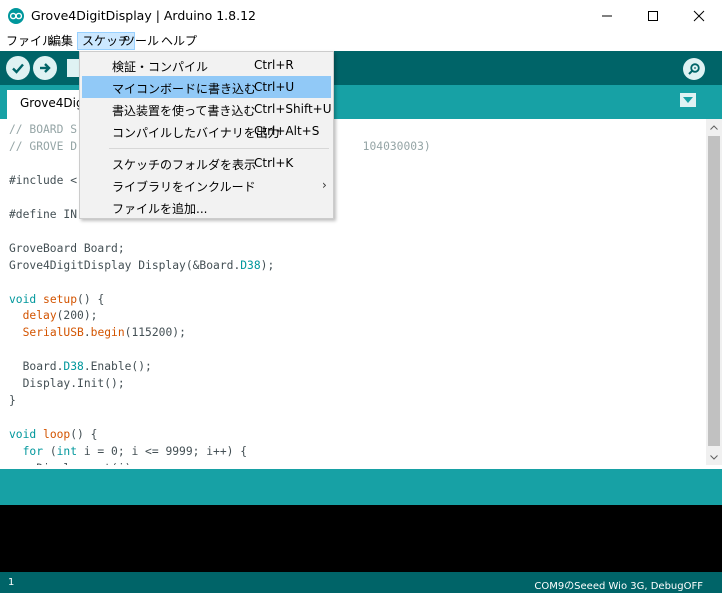 The image size is (722, 593). I want to click on menu-separator, so click(219, 148).